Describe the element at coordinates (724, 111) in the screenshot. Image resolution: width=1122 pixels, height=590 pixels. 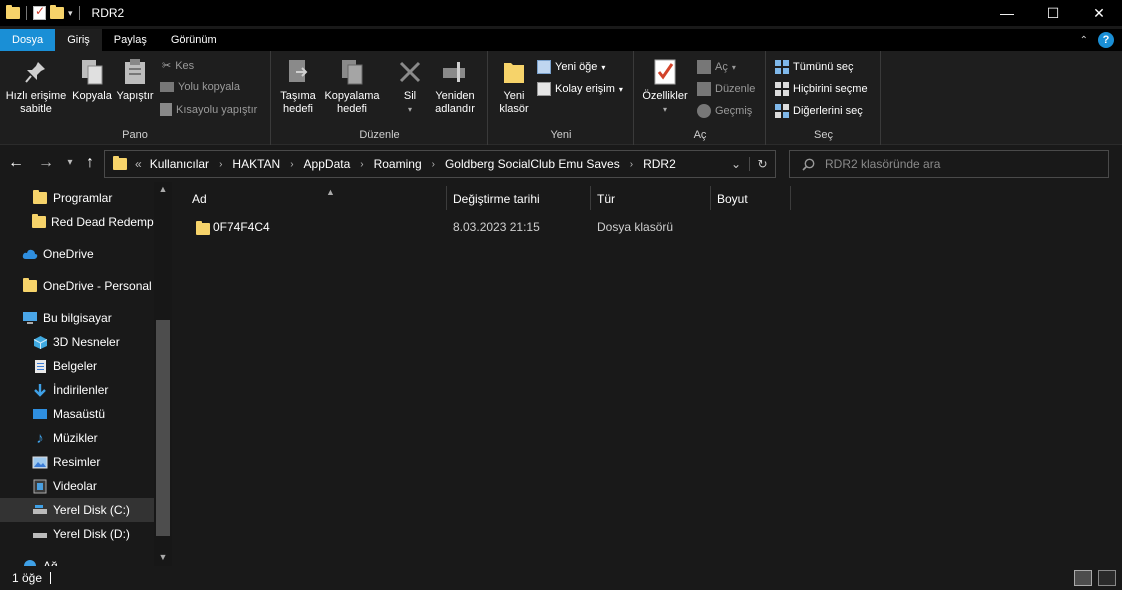
I see `history-button: Geçmiş` at that location.